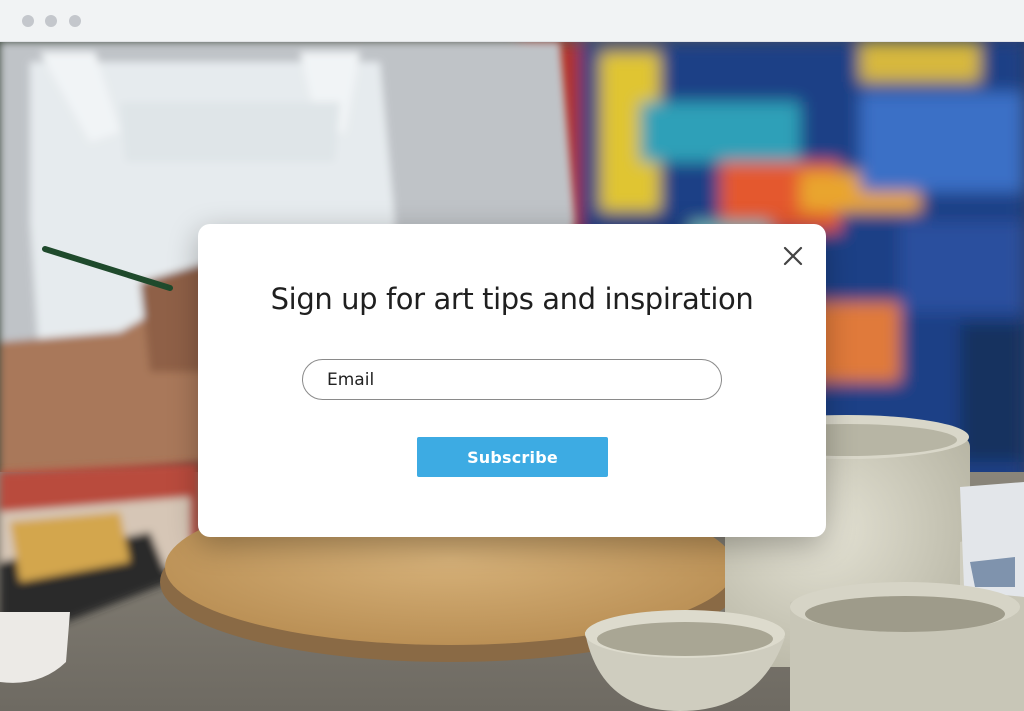 The height and width of the screenshot is (711, 1024). Describe the element at coordinates (512, 457) in the screenshot. I see `subscribe-button: Subscribe` at that location.